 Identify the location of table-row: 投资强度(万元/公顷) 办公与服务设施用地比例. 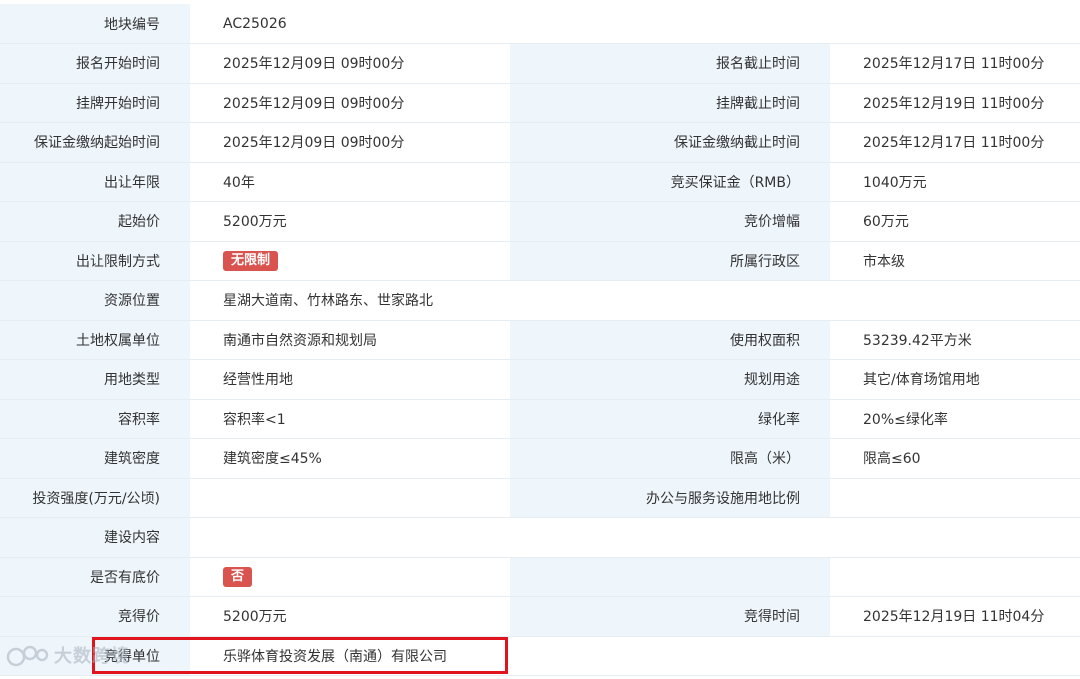
(540, 498).